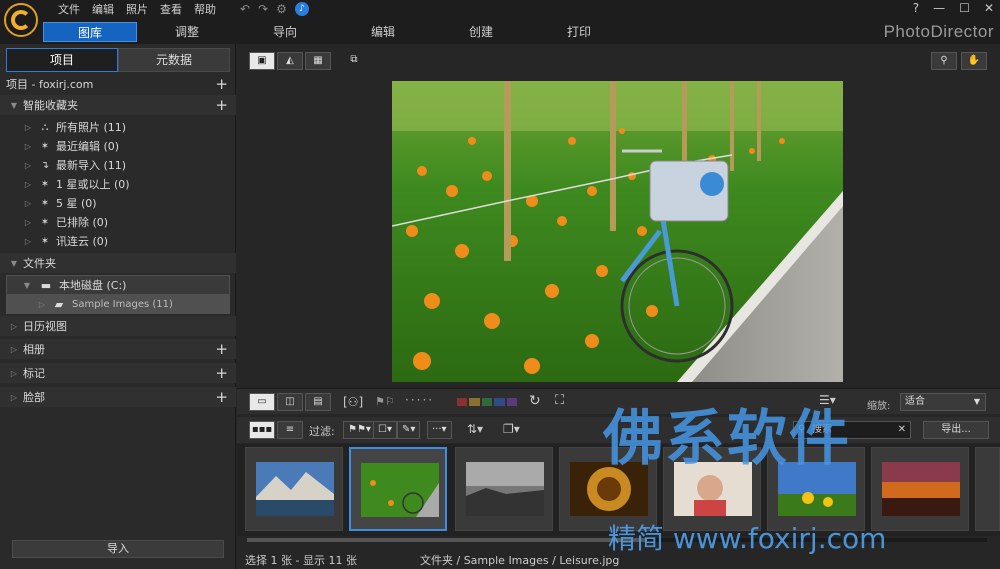 The height and width of the screenshot is (569, 1000). I want to click on maximize-button: ☐, so click(964, 8).